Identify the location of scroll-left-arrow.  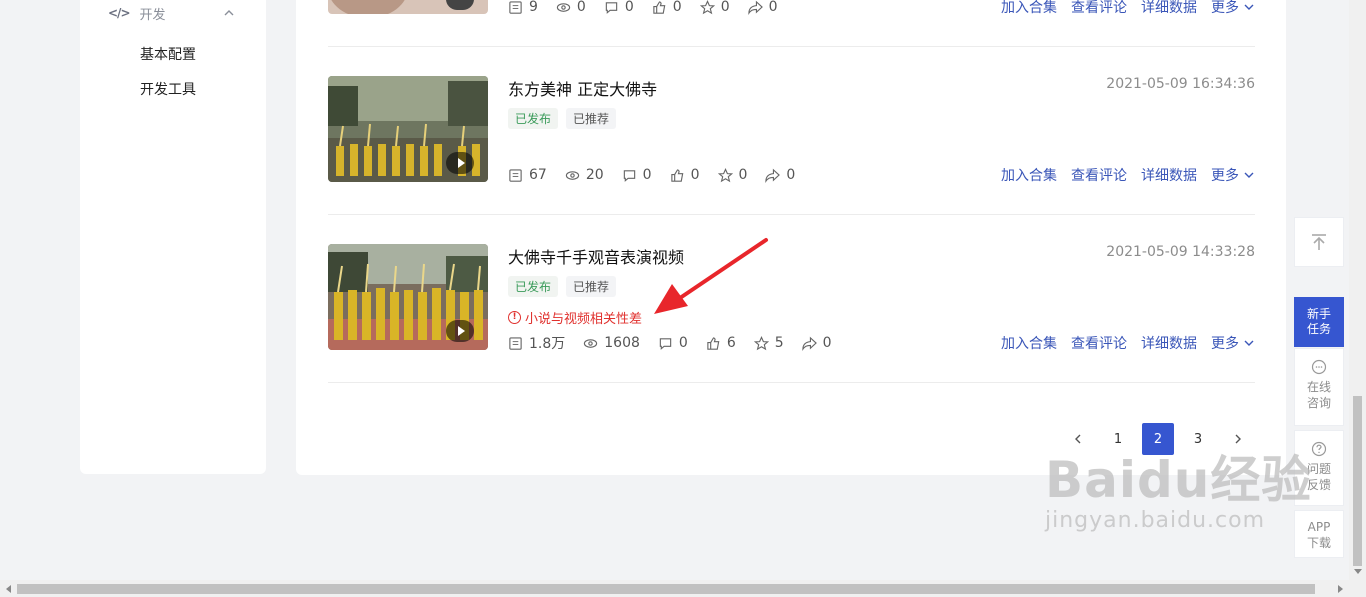
(8, 588).